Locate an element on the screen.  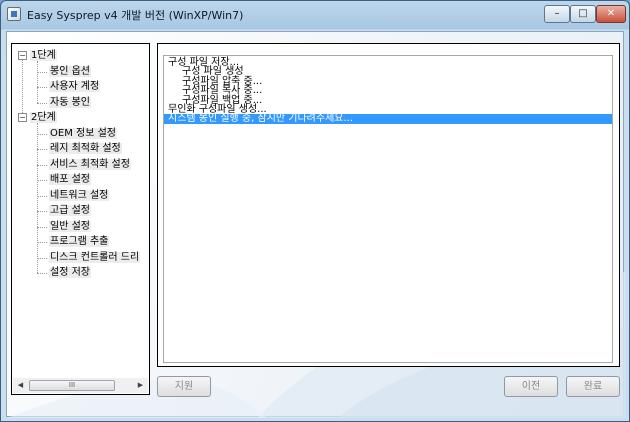
tree-group-label: 1단계 is located at coordinates (43, 55).